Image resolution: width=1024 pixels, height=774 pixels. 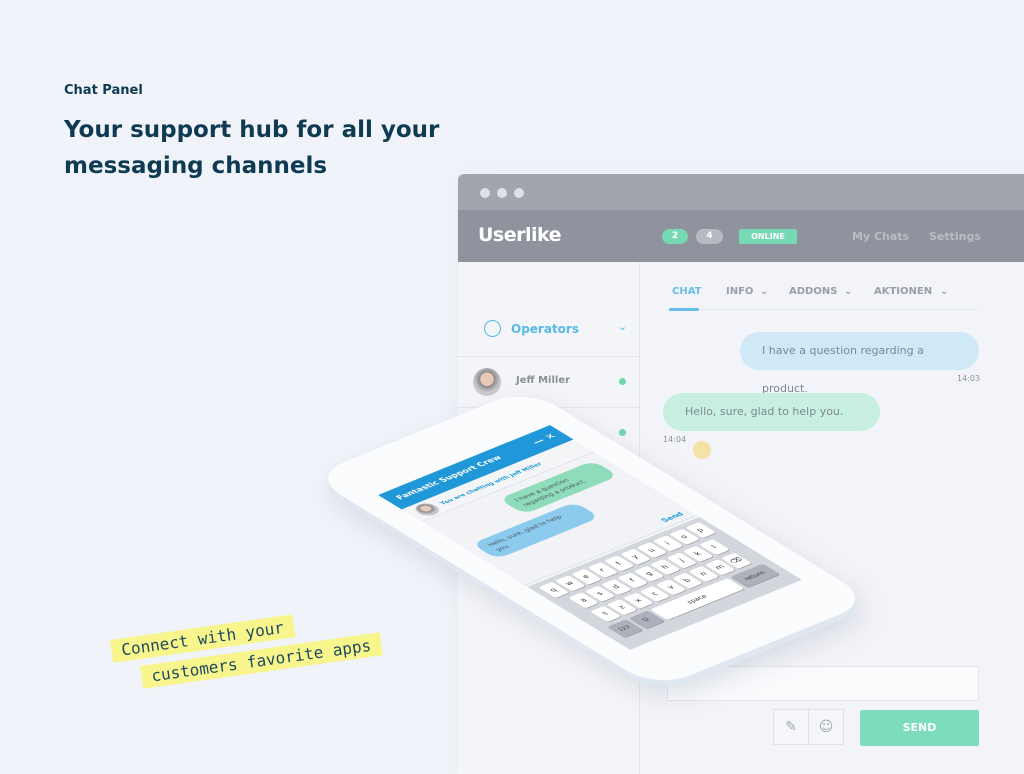 I want to click on tab-info: INFO, so click(x=739, y=291).